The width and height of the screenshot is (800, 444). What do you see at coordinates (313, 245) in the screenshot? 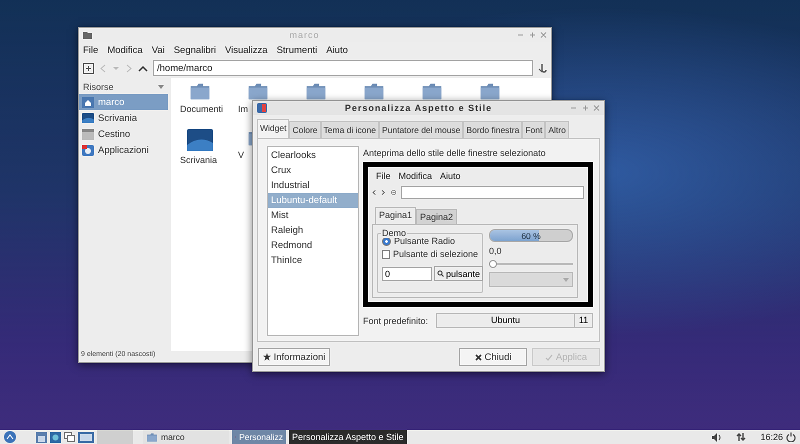
I see `theme-item: Redmond` at bounding box center [313, 245].